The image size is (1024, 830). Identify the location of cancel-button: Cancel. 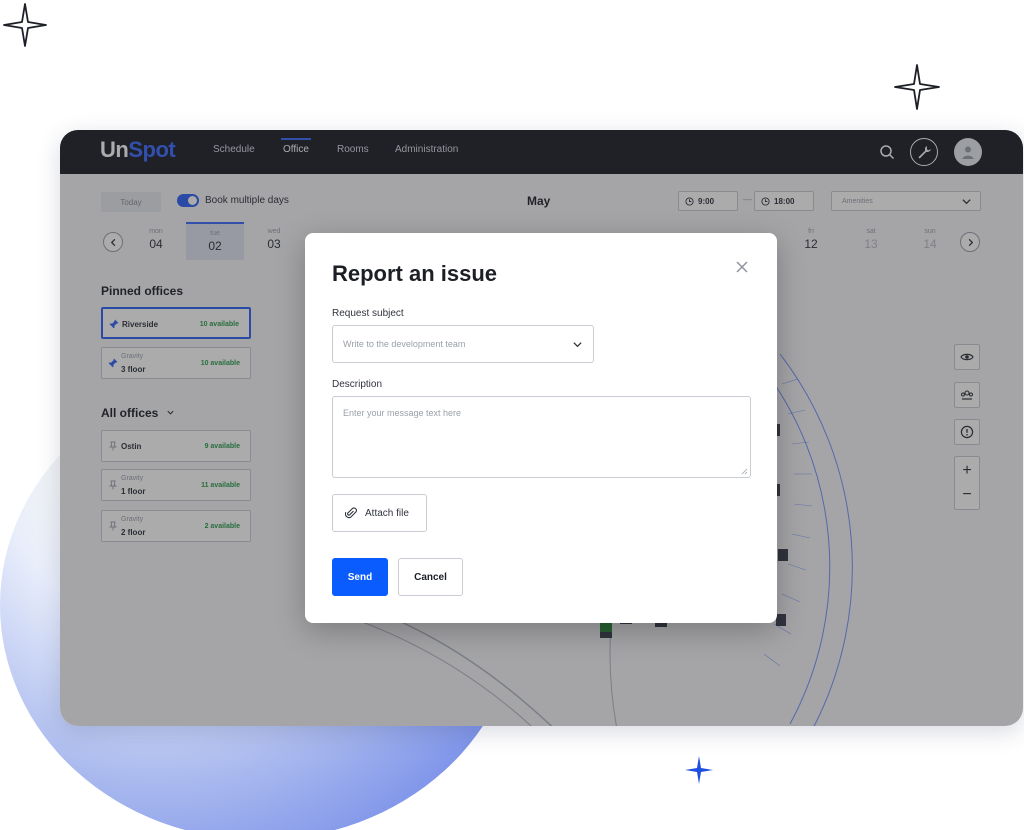
(430, 577).